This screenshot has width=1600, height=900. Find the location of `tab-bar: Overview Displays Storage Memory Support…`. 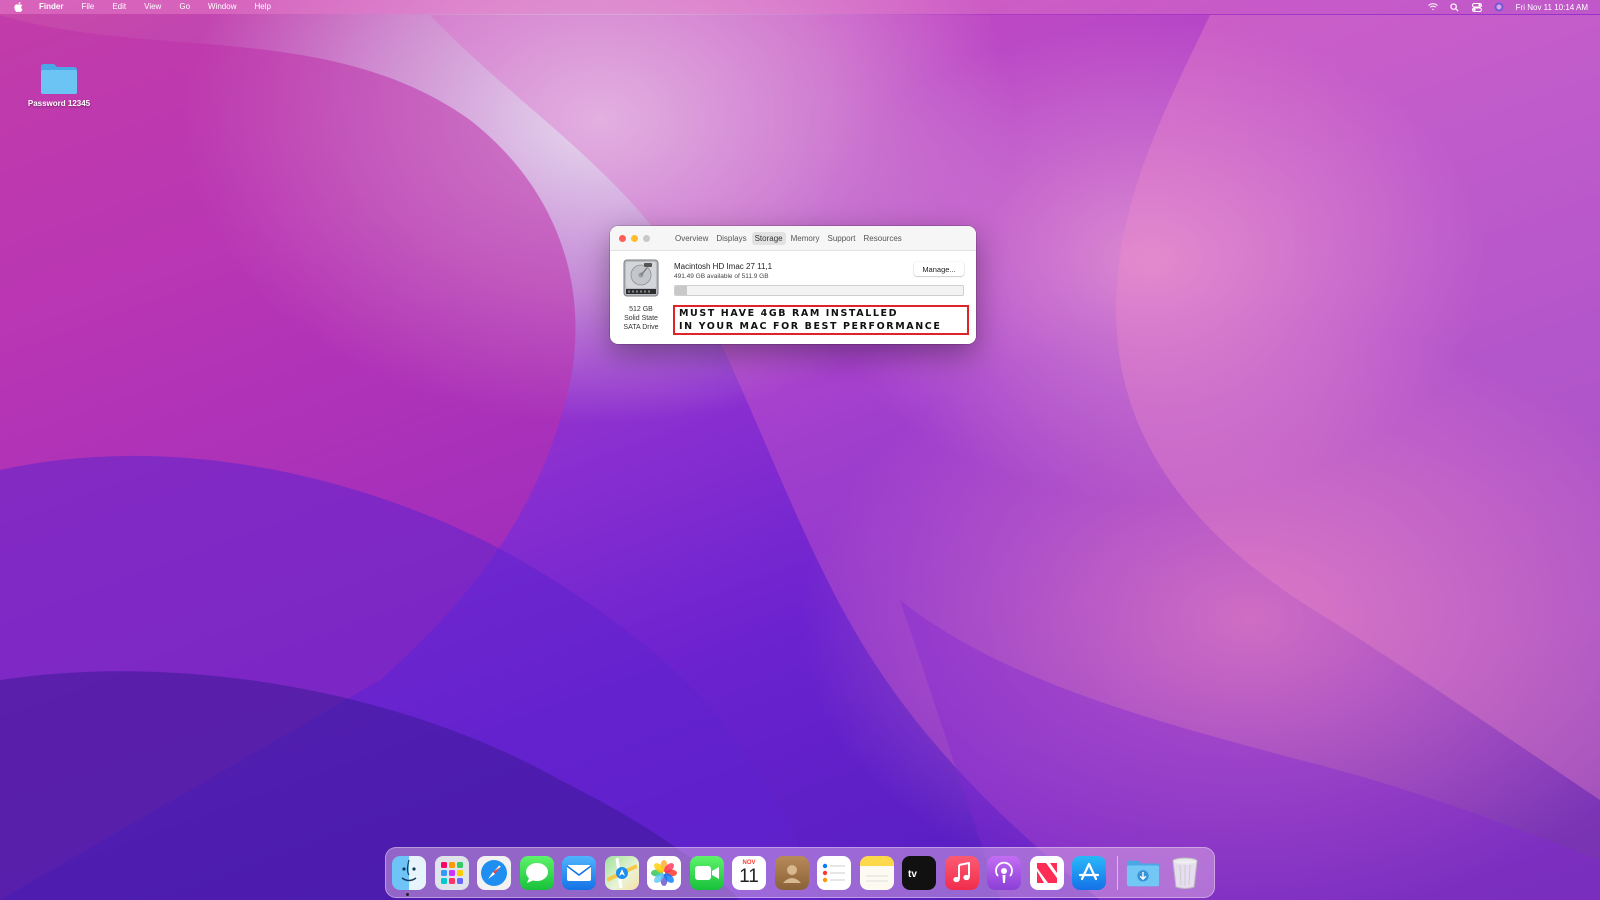

tab-bar: Overview Displays Storage Memory Support… is located at coordinates (788, 238).